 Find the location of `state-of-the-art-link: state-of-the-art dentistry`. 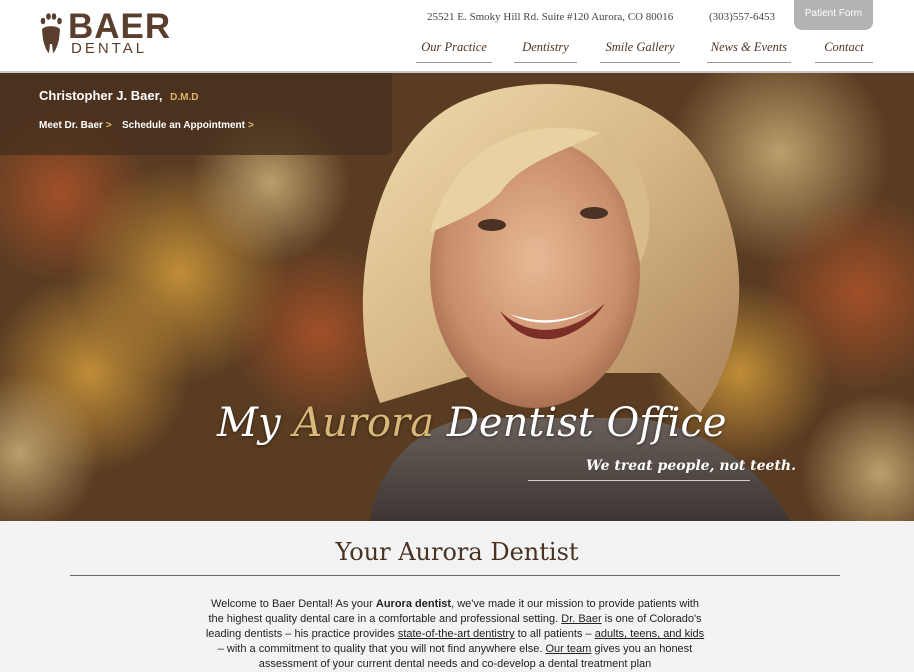

state-of-the-art-link: state-of-the-art dentistry is located at coordinates (456, 634).